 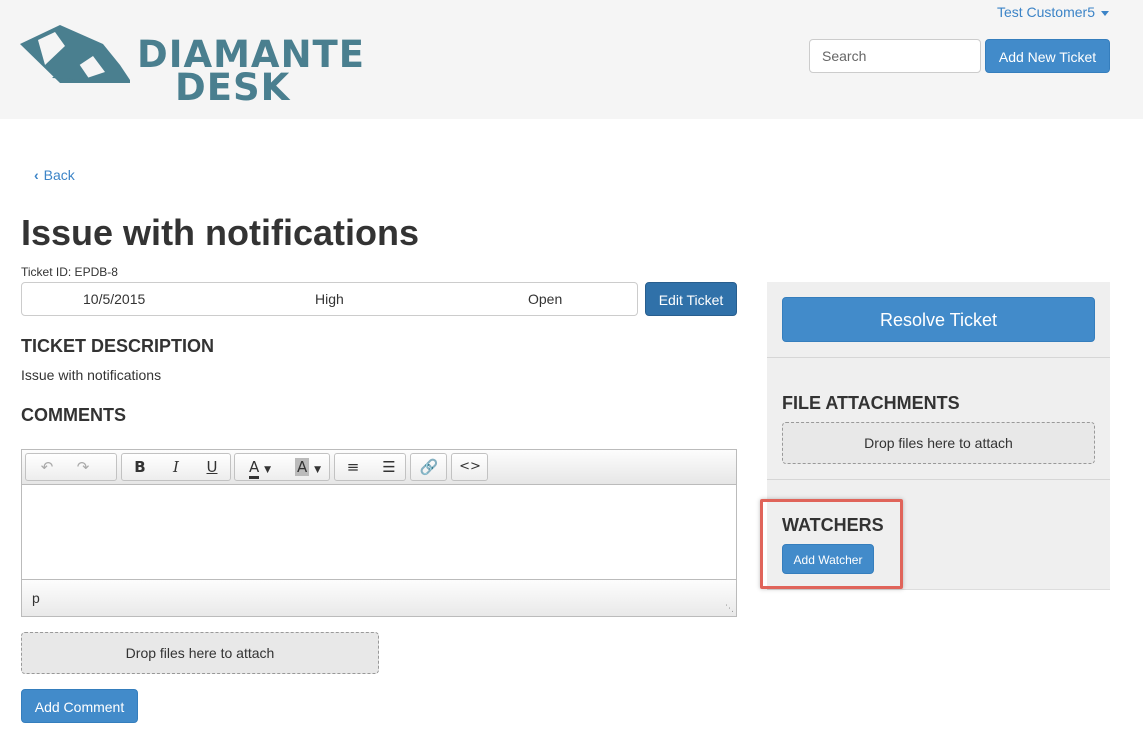 I want to click on ticket-priority: High, so click(x=329, y=299).